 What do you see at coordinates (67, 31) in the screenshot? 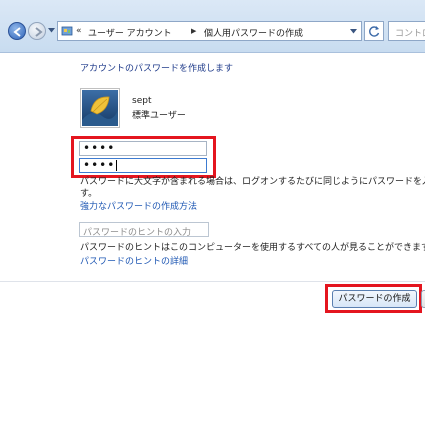
I see `control-panel-icon` at bounding box center [67, 31].